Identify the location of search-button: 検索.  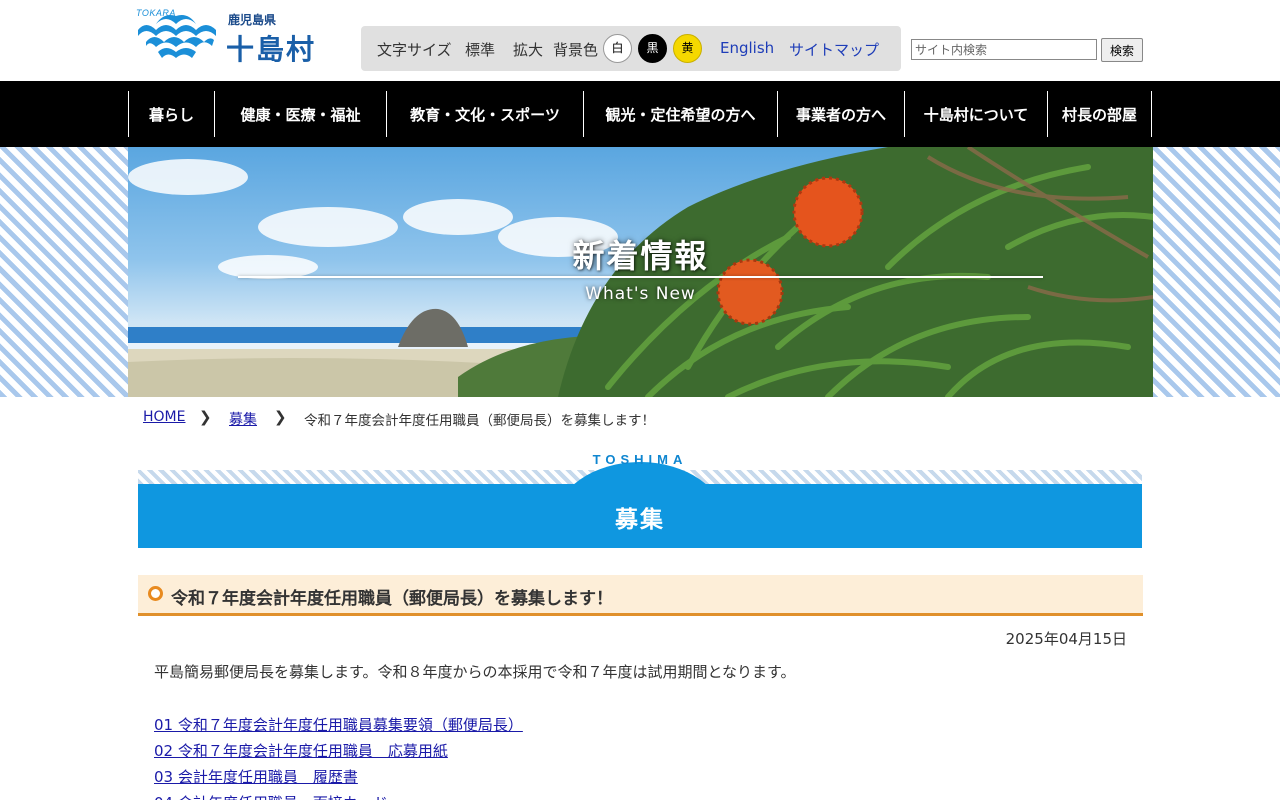
(1122, 50).